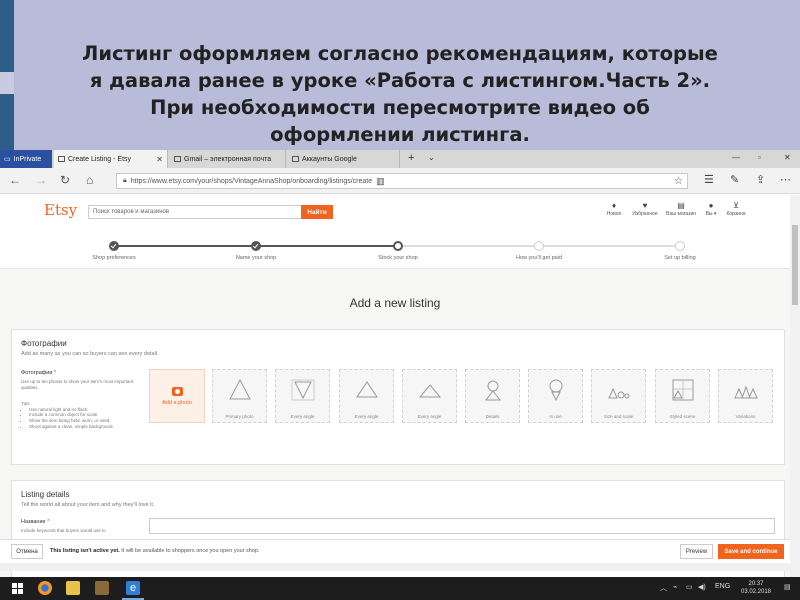  I want to click on time: 20:37, so click(756, 584).